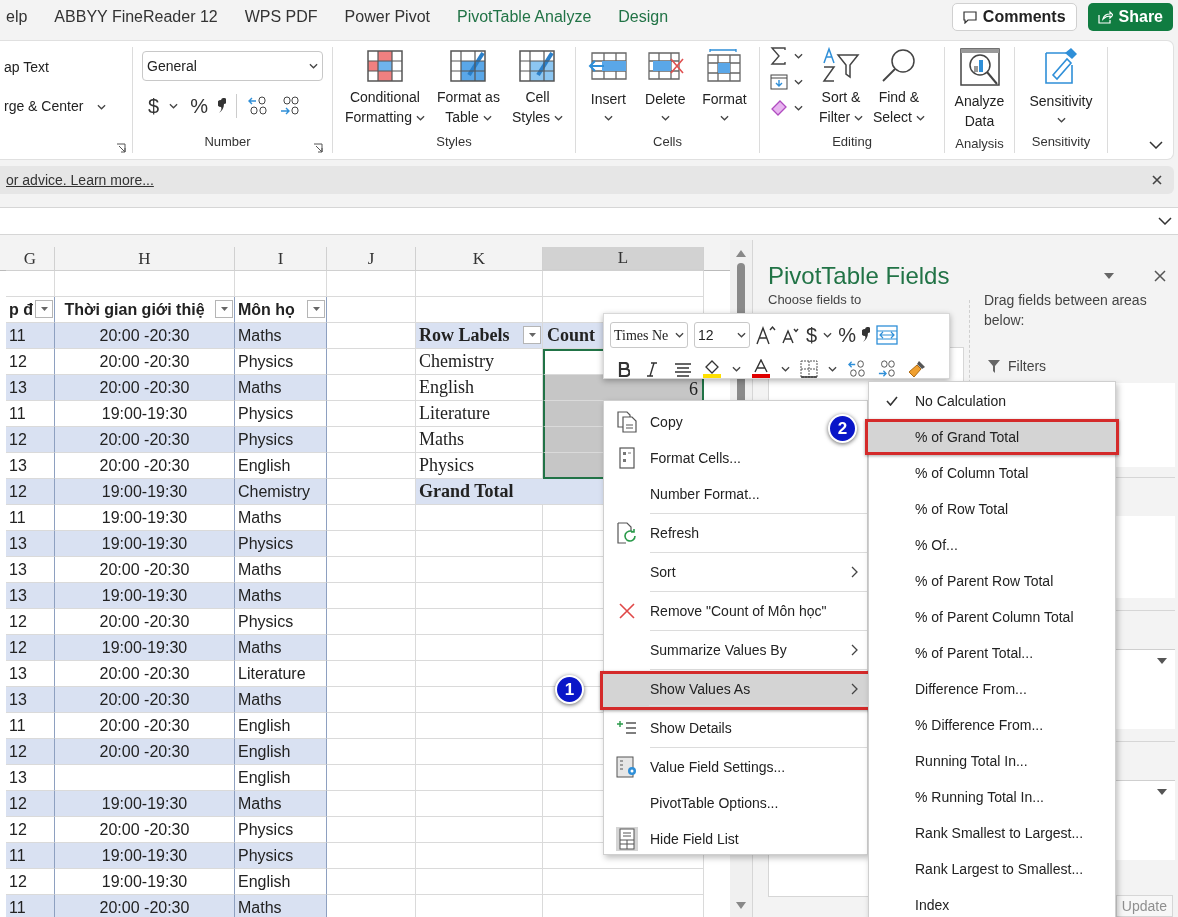 Image resolution: width=1178 pixels, height=917 pixels. What do you see at coordinates (735, 651) in the screenshot?
I see `menu-item: Summarize Values By` at bounding box center [735, 651].